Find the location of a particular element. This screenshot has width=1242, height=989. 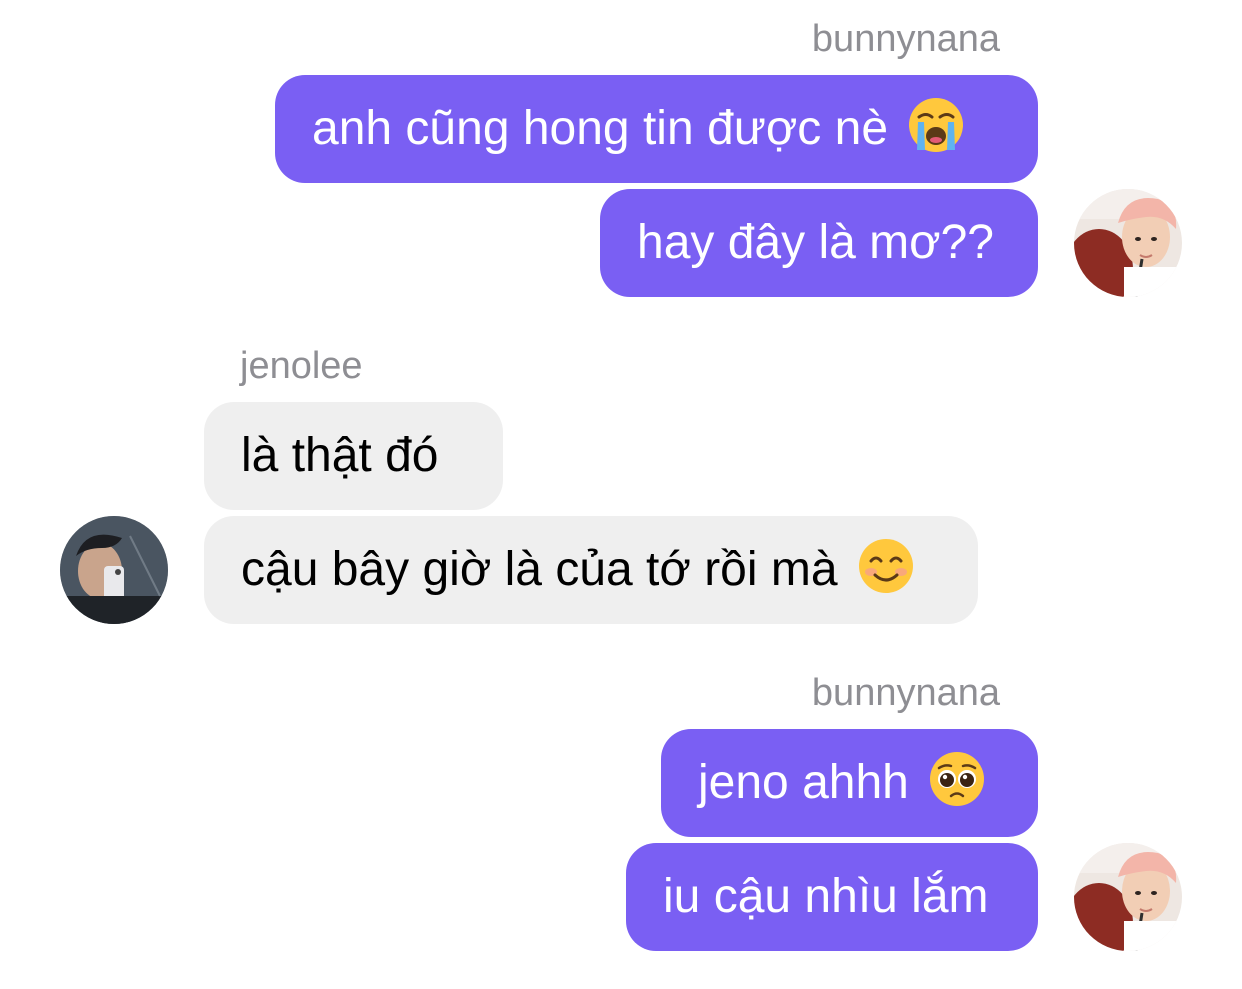

message-bubble: là thật đó is located at coordinates (353, 456).